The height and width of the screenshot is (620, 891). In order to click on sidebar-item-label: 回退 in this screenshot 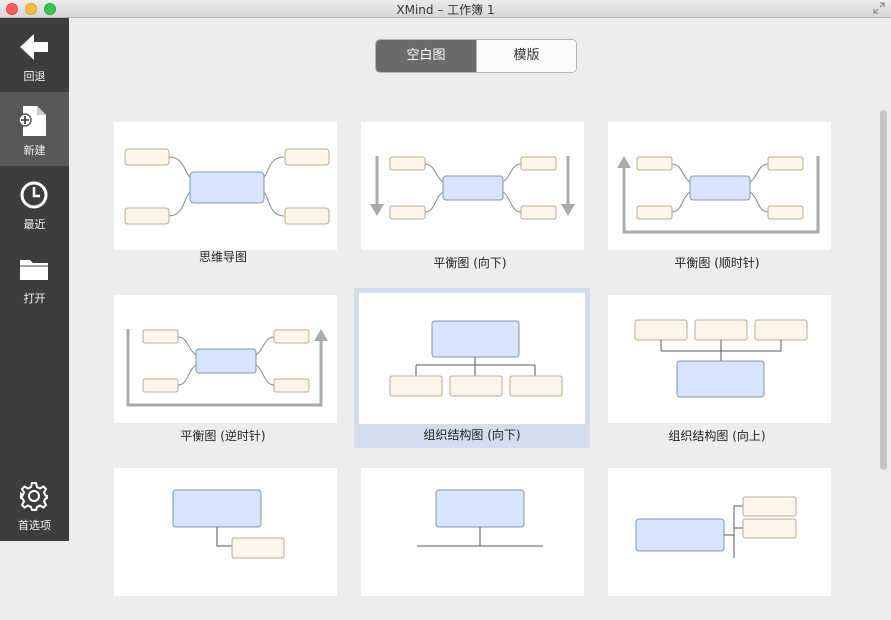, I will do `click(34, 76)`.